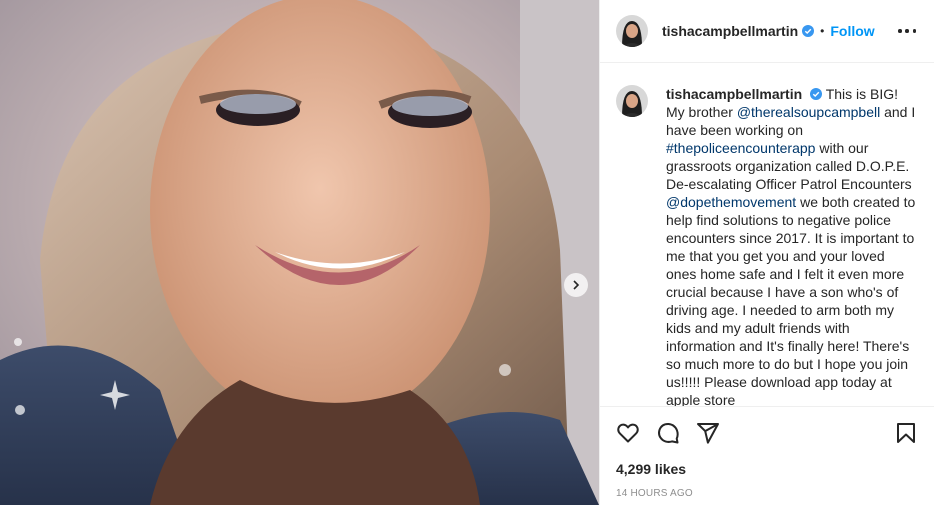  I want to click on post-header: tishacampbellmartin • Follow, so click(767, 31).